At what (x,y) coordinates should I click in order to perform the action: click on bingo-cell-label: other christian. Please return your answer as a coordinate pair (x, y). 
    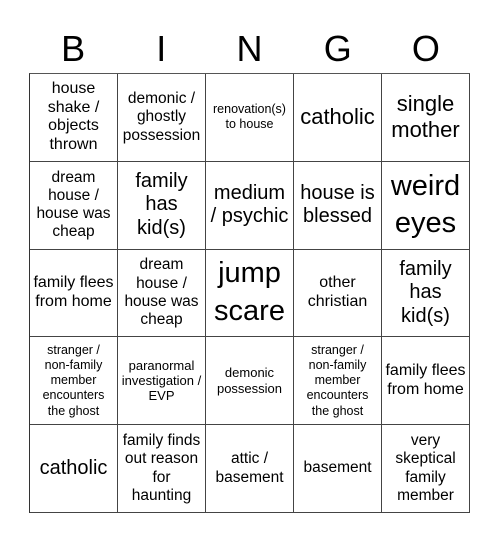
    Looking at the image, I should click on (337, 292).